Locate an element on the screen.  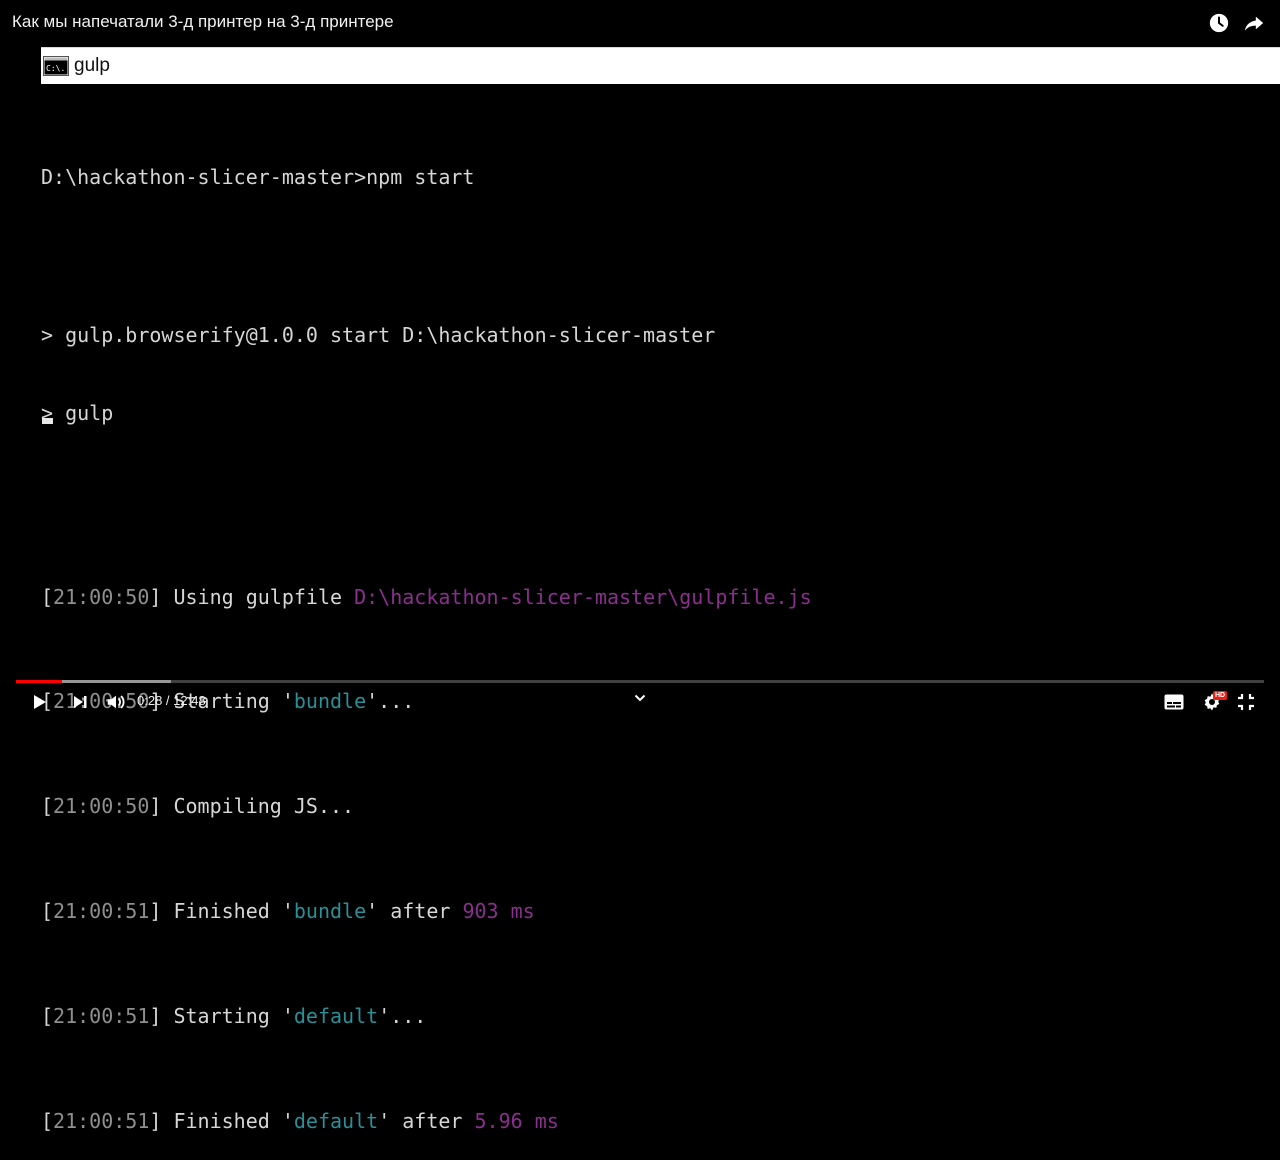
svg-text: C:\. is located at coordinates (55, 68).